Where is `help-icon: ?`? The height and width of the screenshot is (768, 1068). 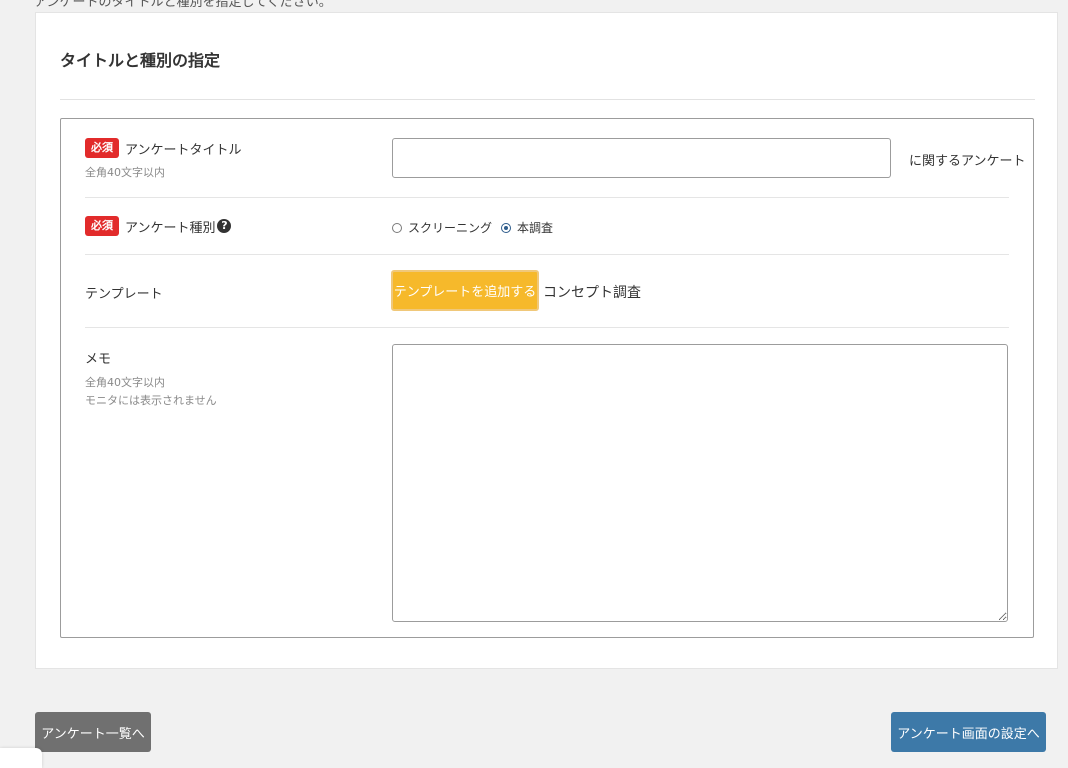
help-icon: ? is located at coordinates (224, 226).